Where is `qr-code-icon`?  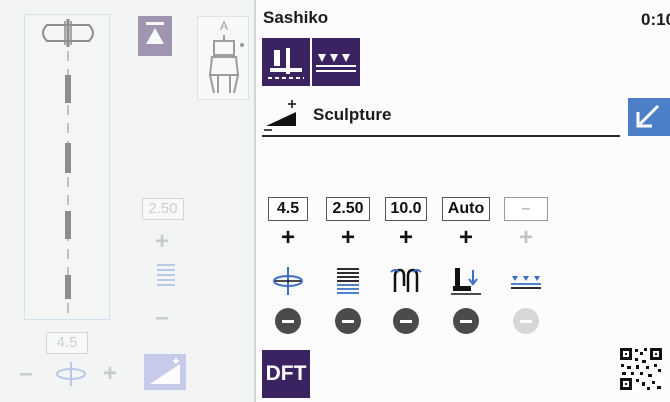 qr-code-icon is located at coordinates (641, 369).